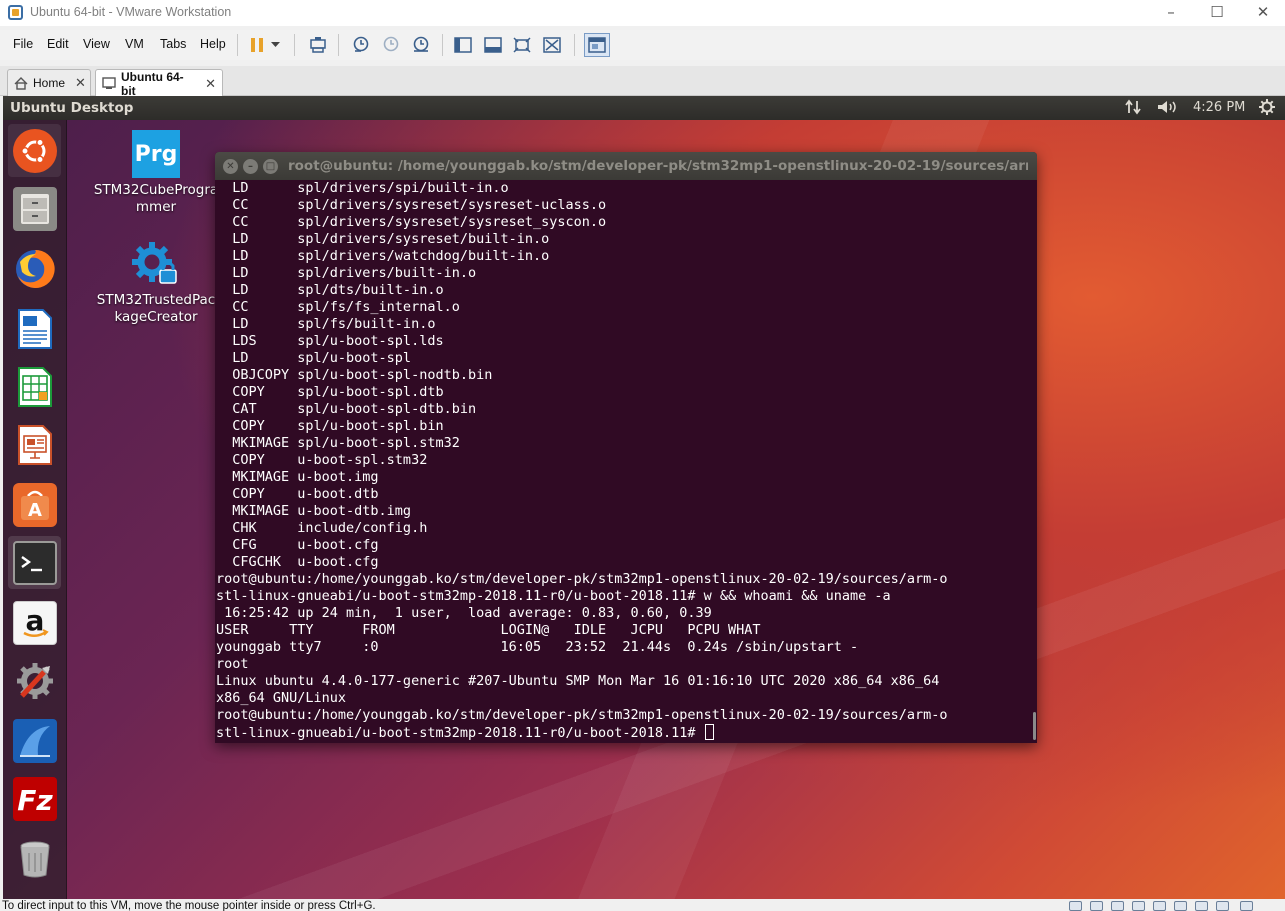  What do you see at coordinates (1171, 13) in the screenshot?
I see `minimize-button: –` at bounding box center [1171, 13].